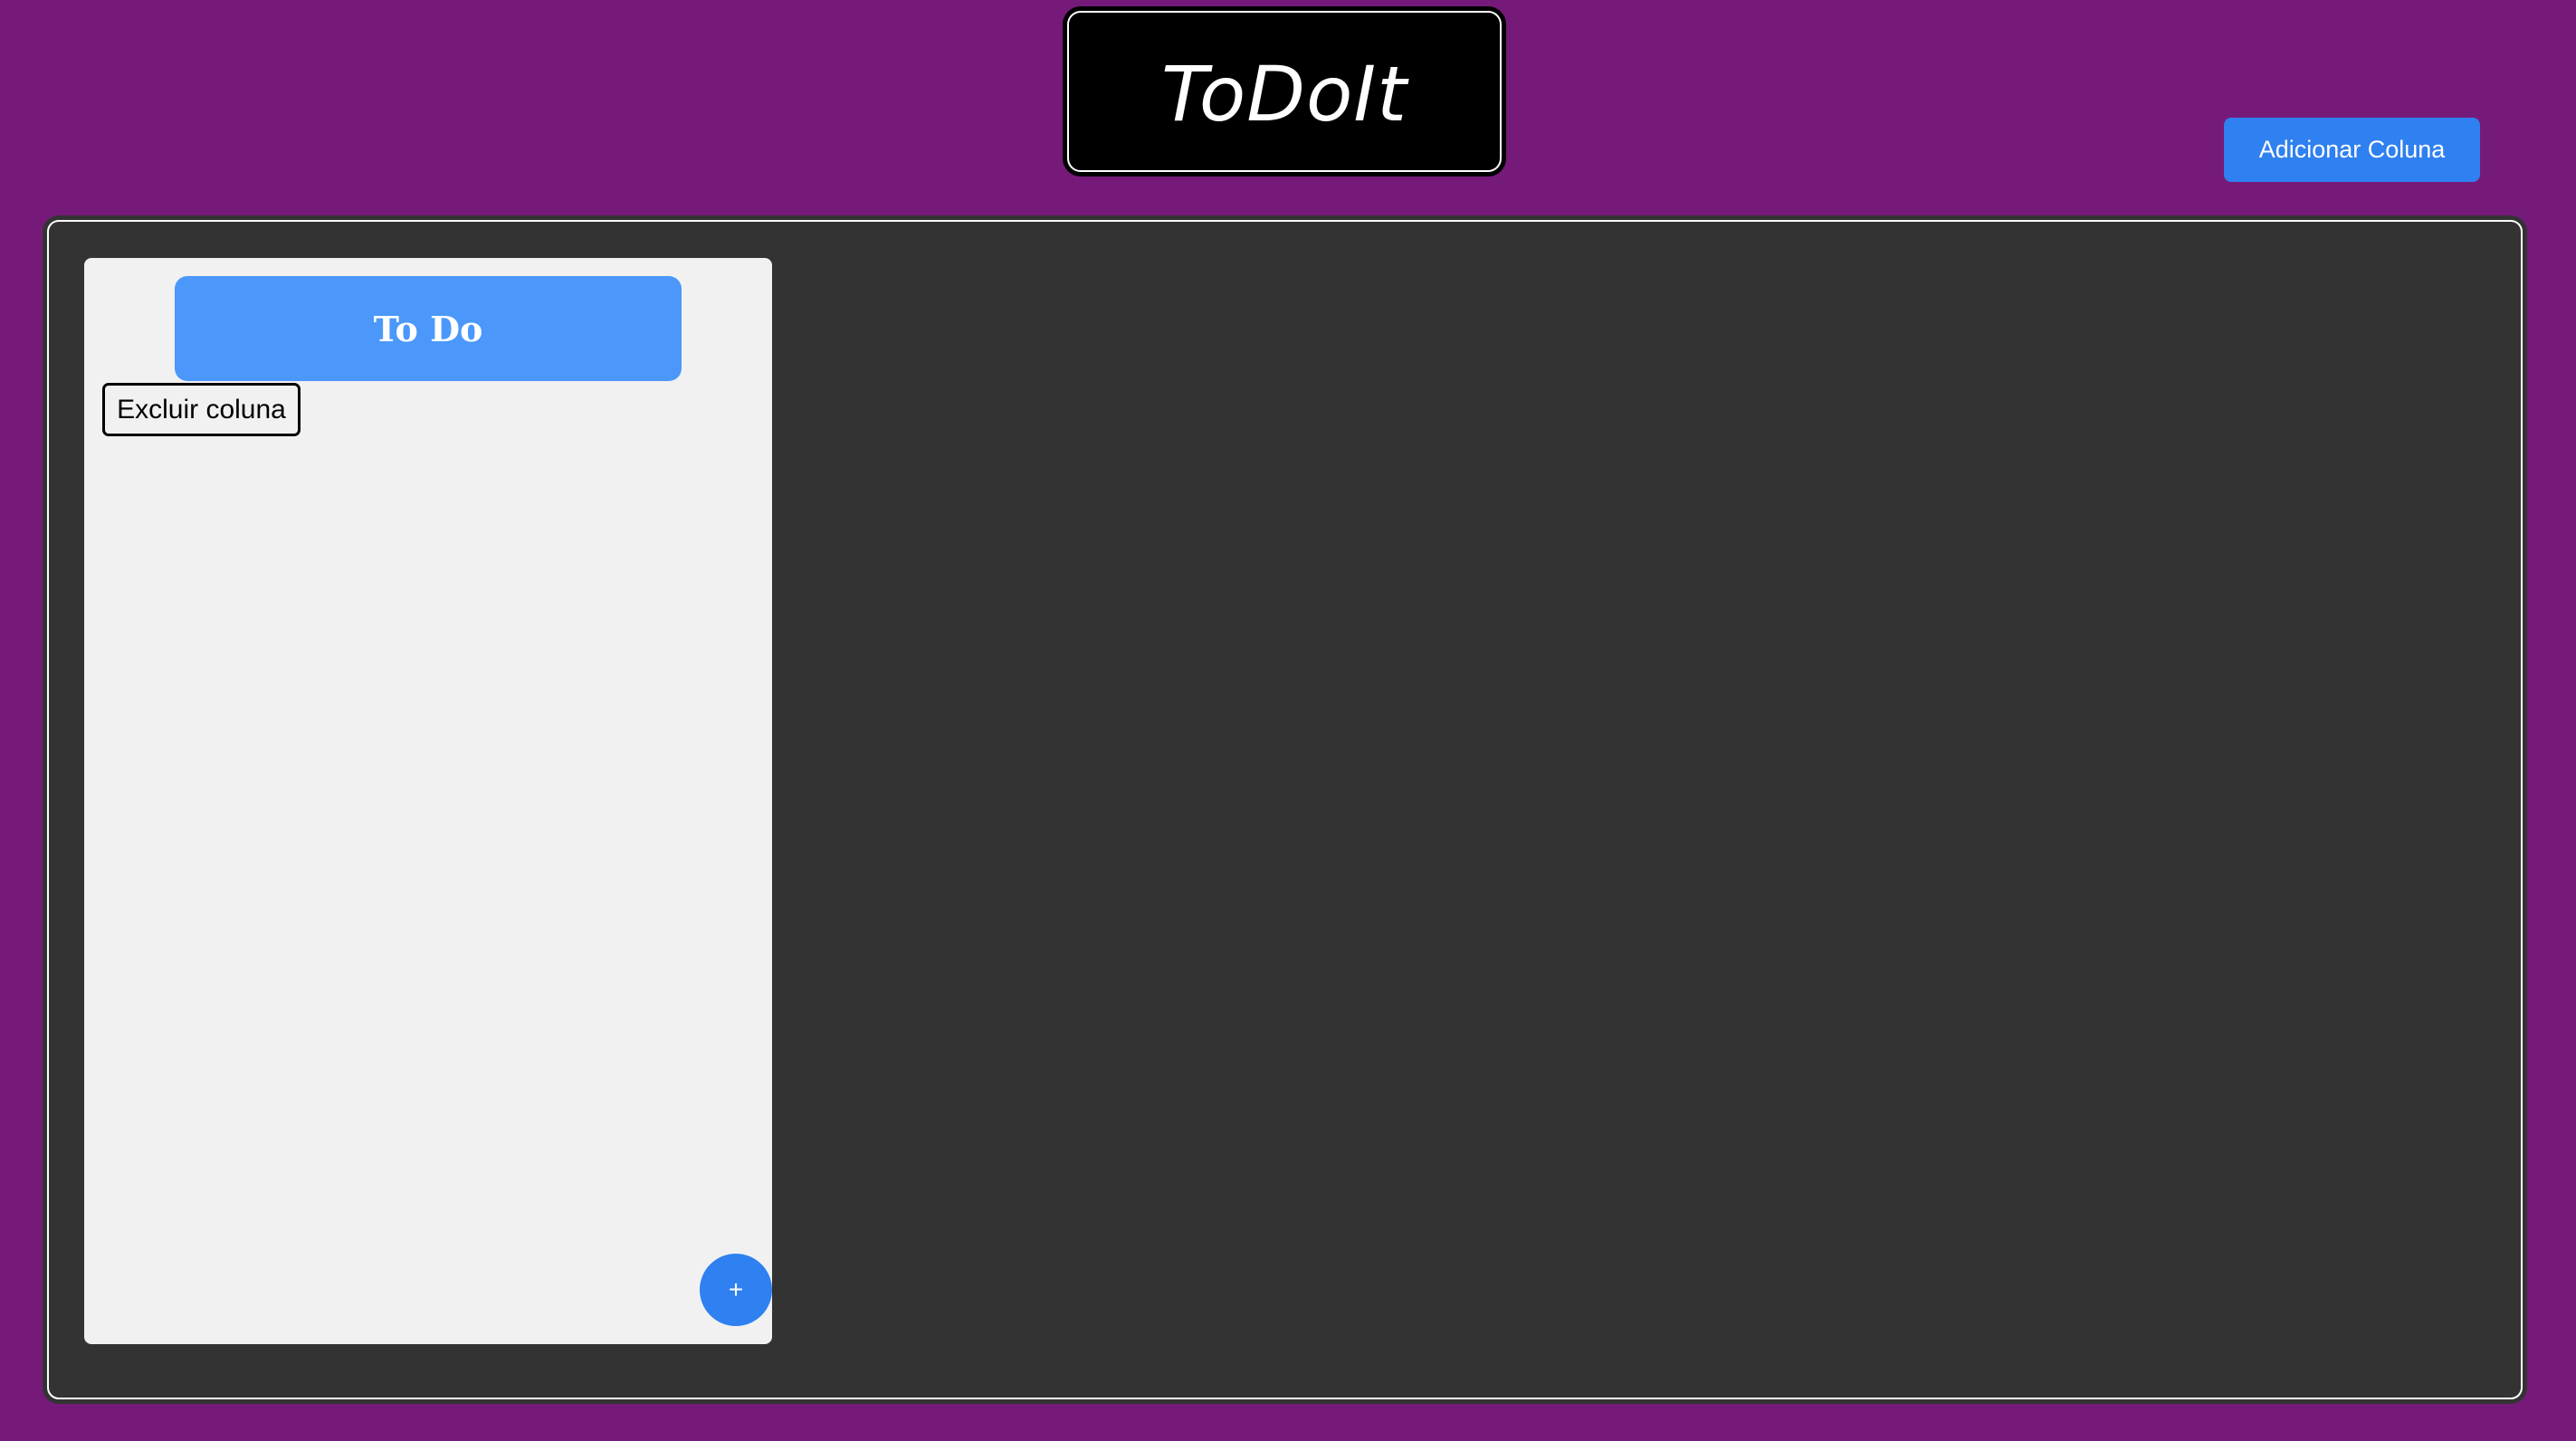 Image resolution: width=2576 pixels, height=1441 pixels. Describe the element at coordinates (429, 328) in the screenshot. I see `column-title: To Do` at that location.